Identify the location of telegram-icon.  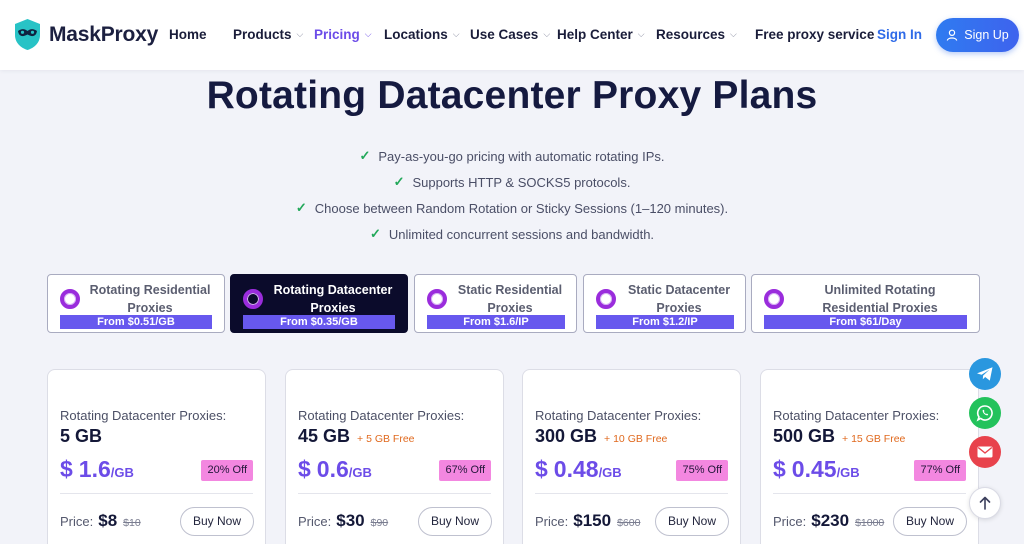
(985, 374).